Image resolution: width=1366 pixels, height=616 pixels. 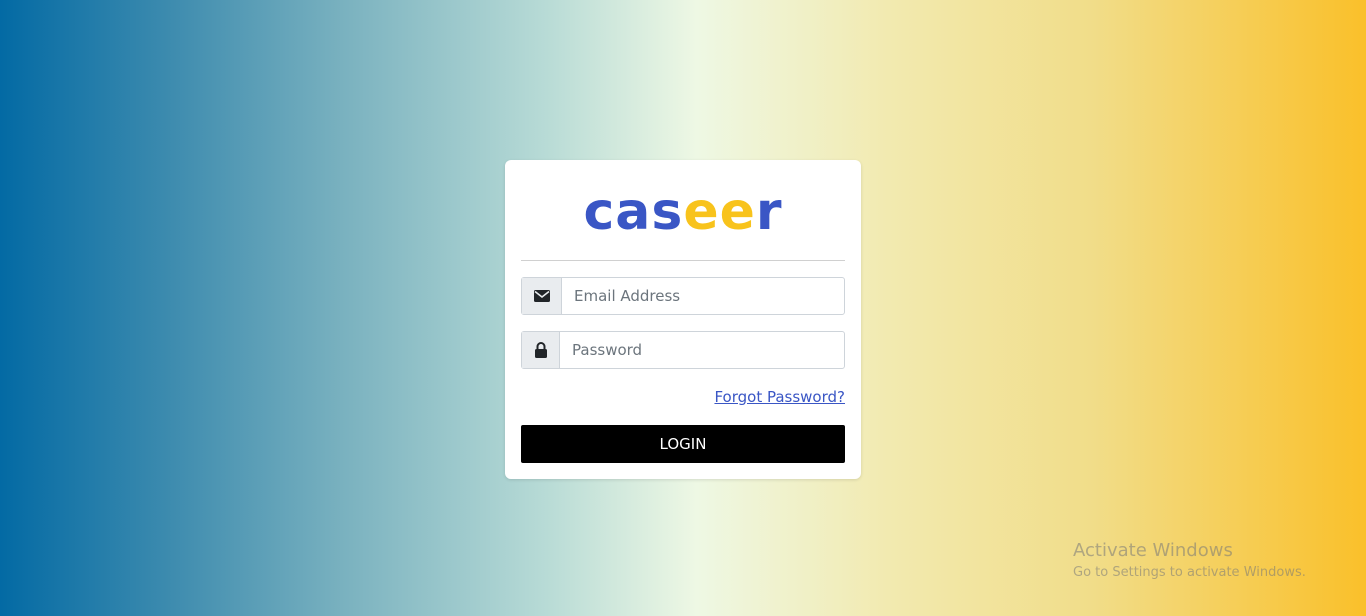 I want to click on caseer-logo: cas ee r, so click(x=683, y=212).